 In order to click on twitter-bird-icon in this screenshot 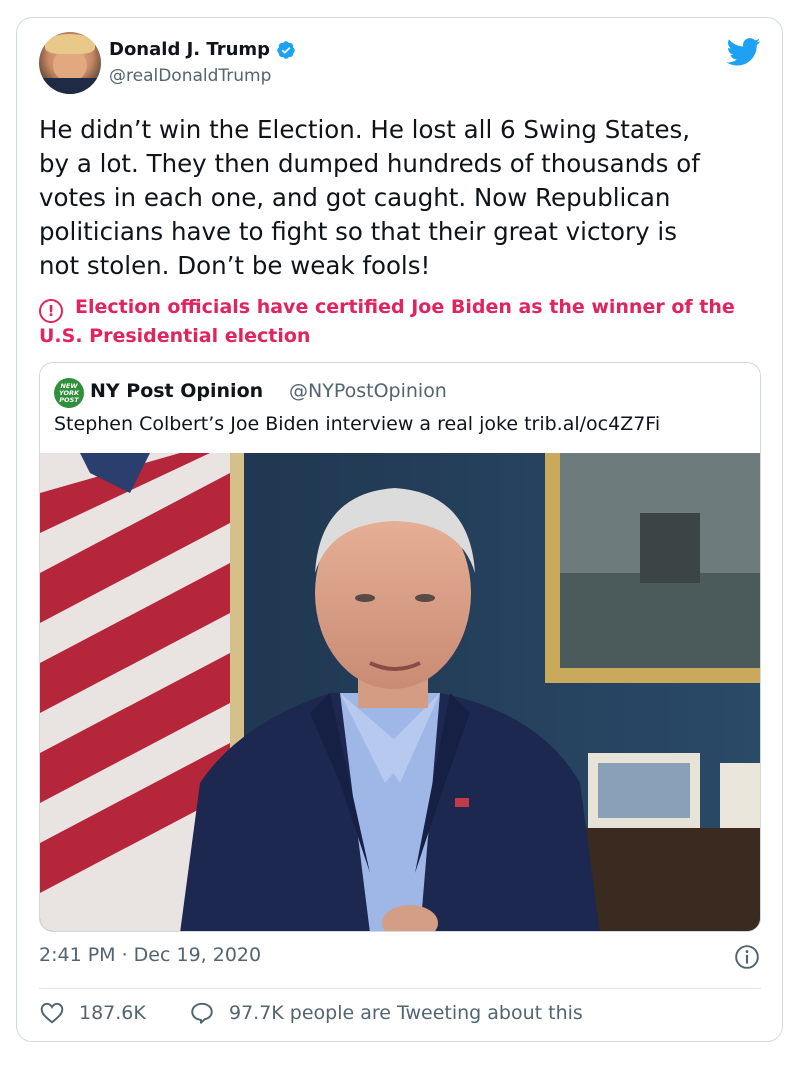, I will do `click(744, 52)`.